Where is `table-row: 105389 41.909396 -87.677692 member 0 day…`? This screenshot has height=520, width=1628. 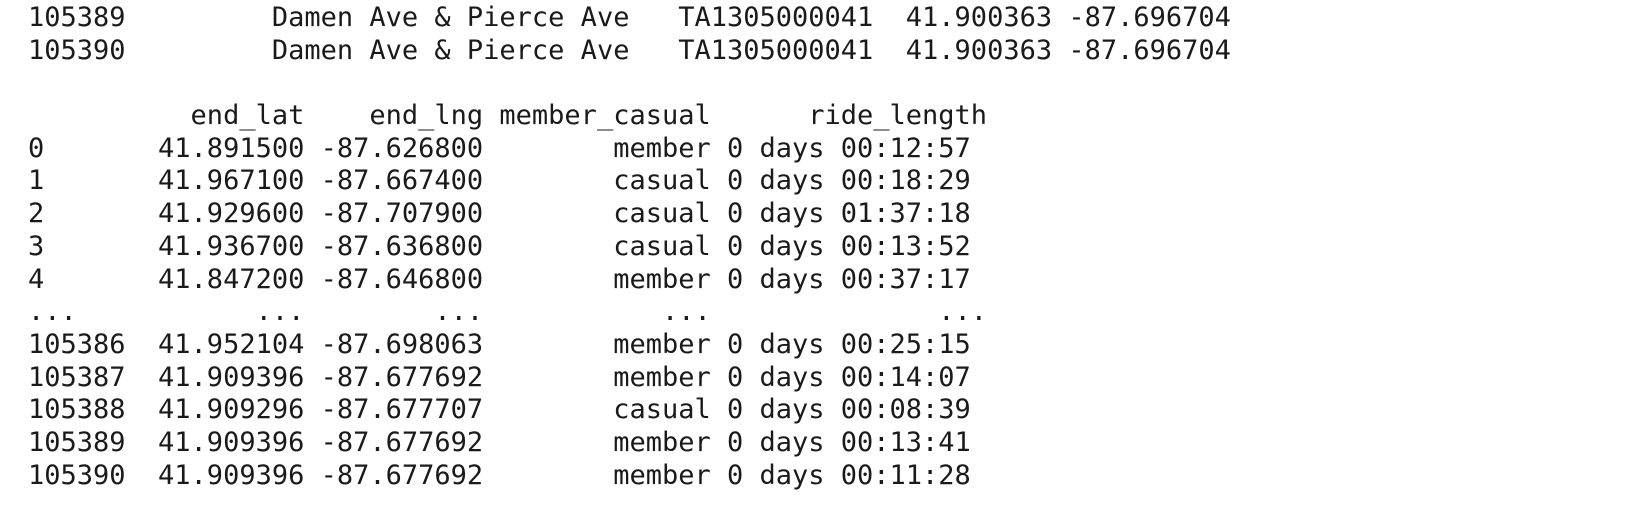
table-row: 105389 41.909396 -87.677692 member 0 day… is located at coordinates (499, 442).